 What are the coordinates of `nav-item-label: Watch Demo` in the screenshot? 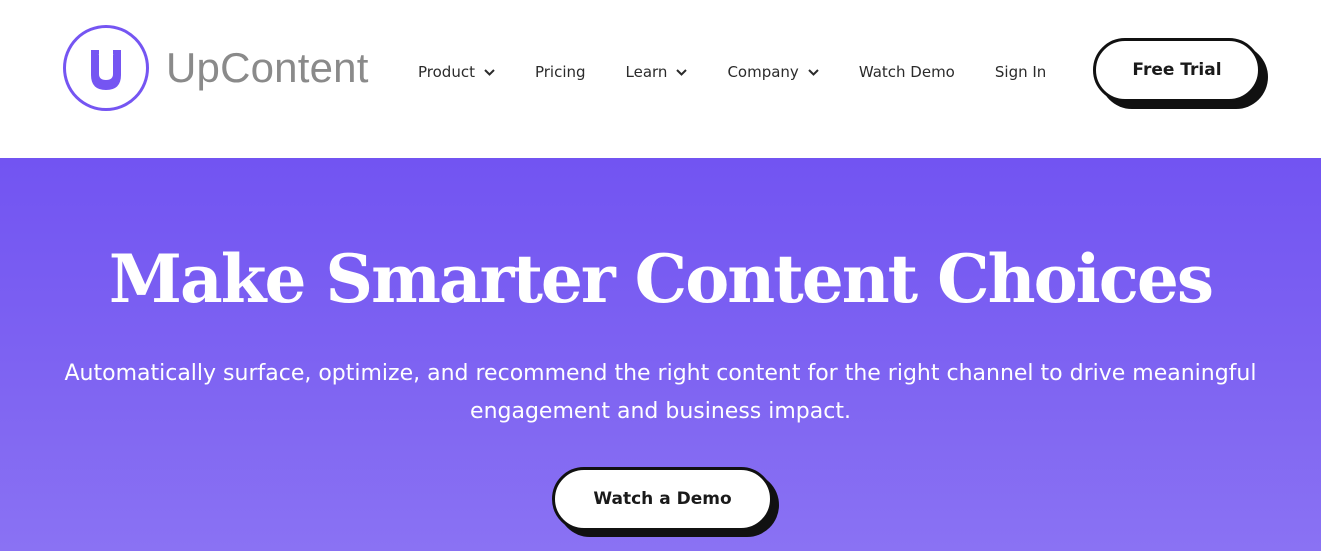 It's located at (906, 72).